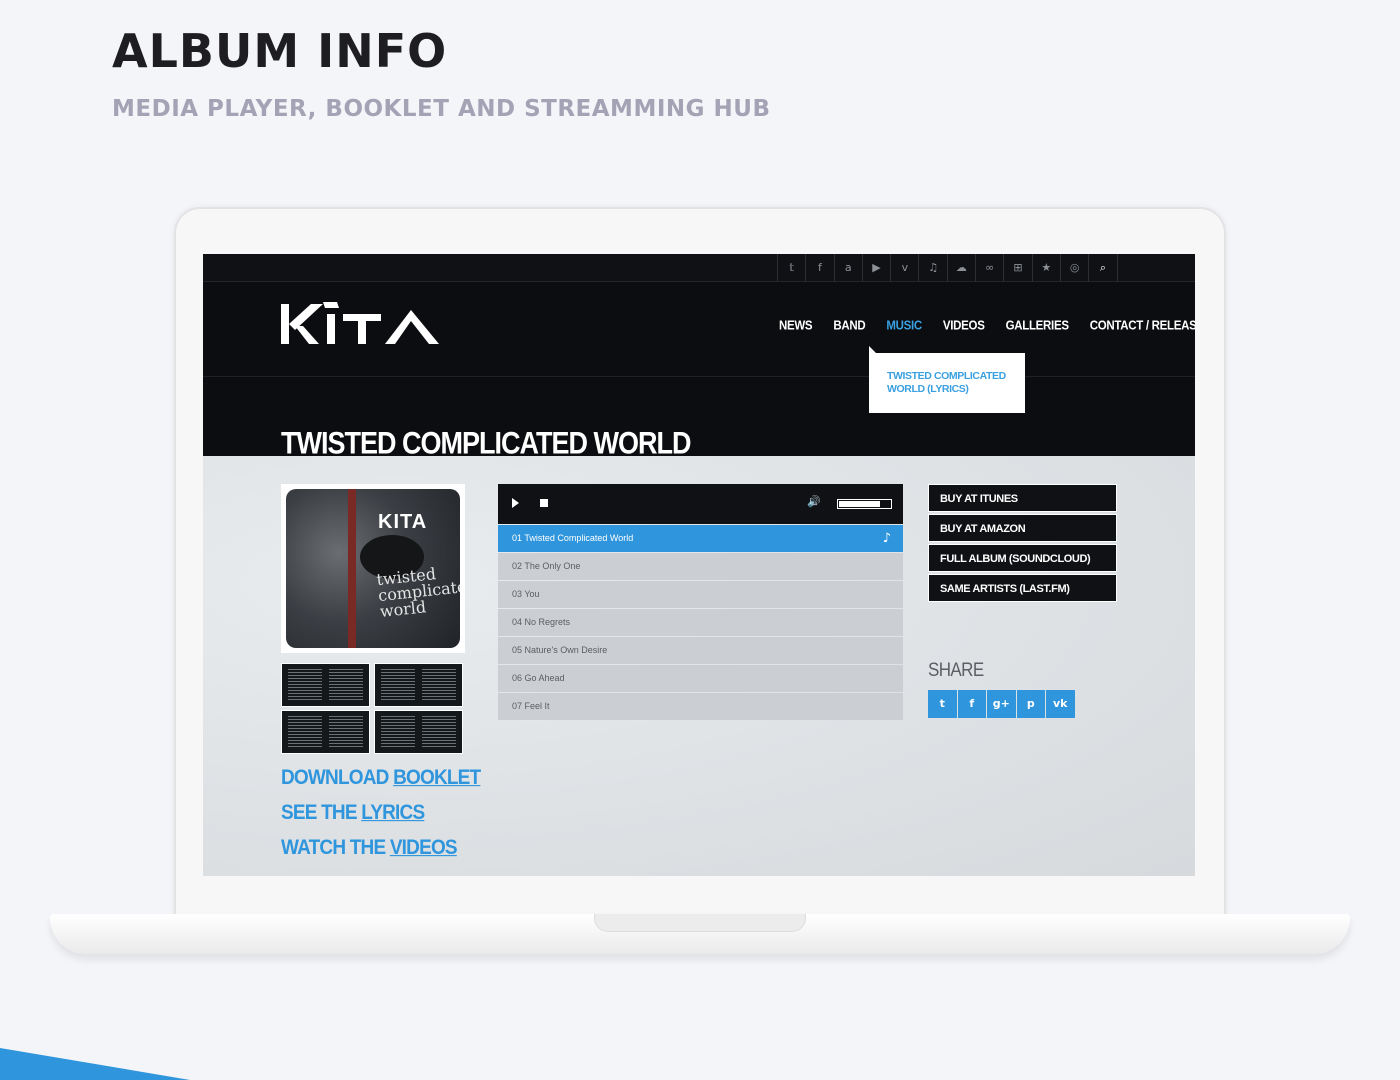  I want to click on lastfm-icon: ∞, so click(990, 268).